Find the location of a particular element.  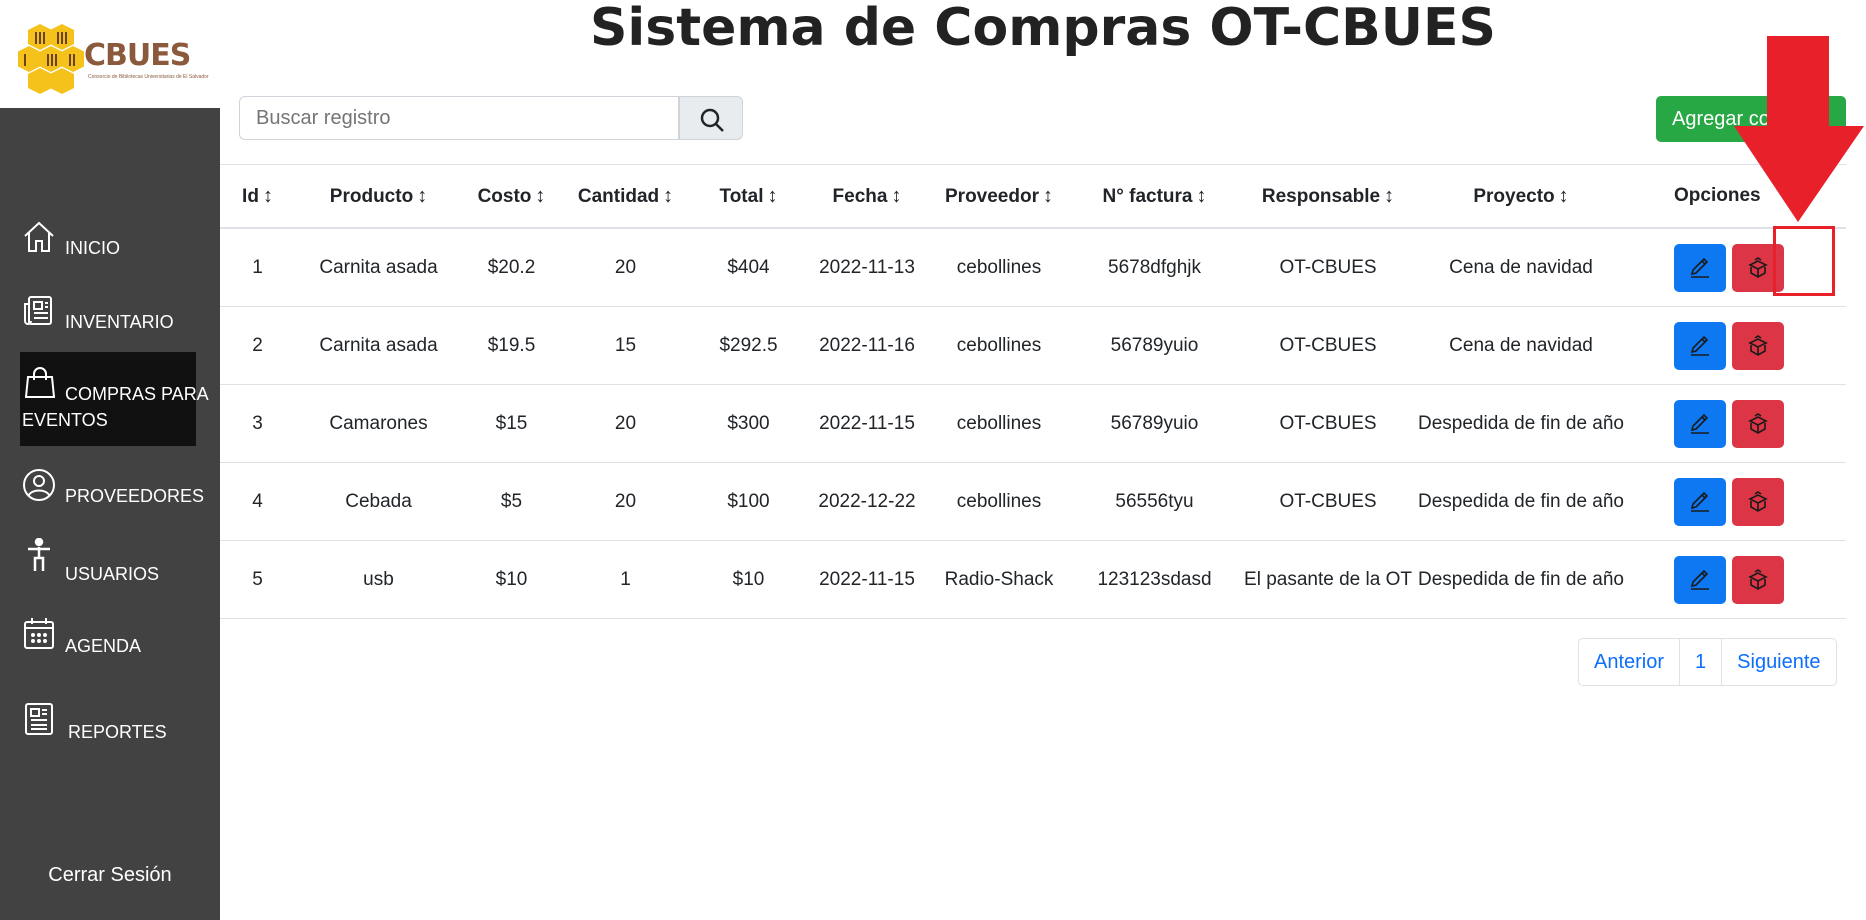

sidebar-item-label: REPORTES is located at coordinates (117, 732).